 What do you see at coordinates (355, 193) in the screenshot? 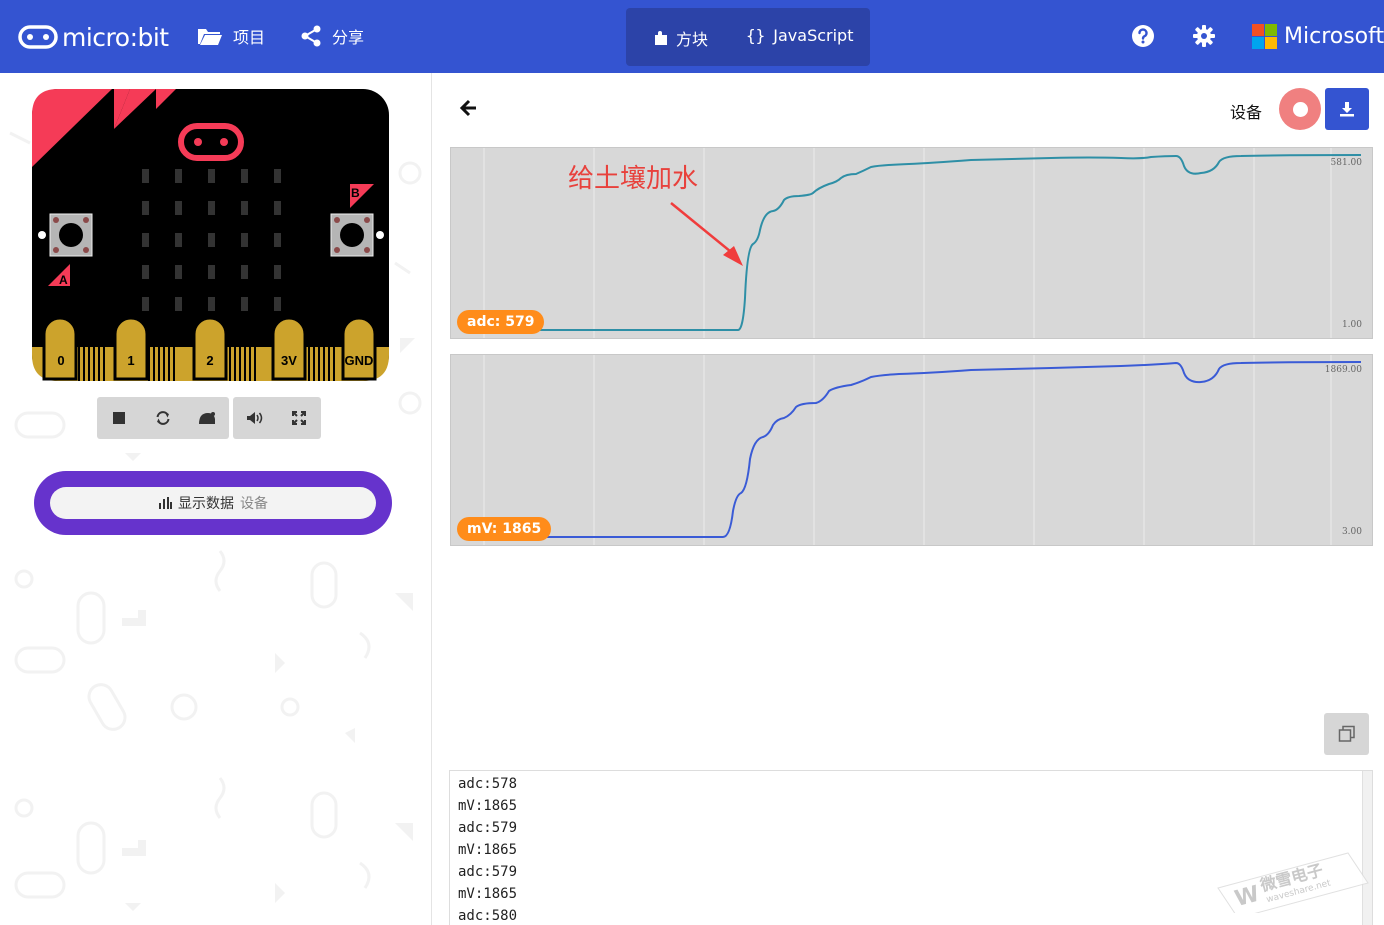
I see `button-b-label: B` at bounding box center [355, 193].